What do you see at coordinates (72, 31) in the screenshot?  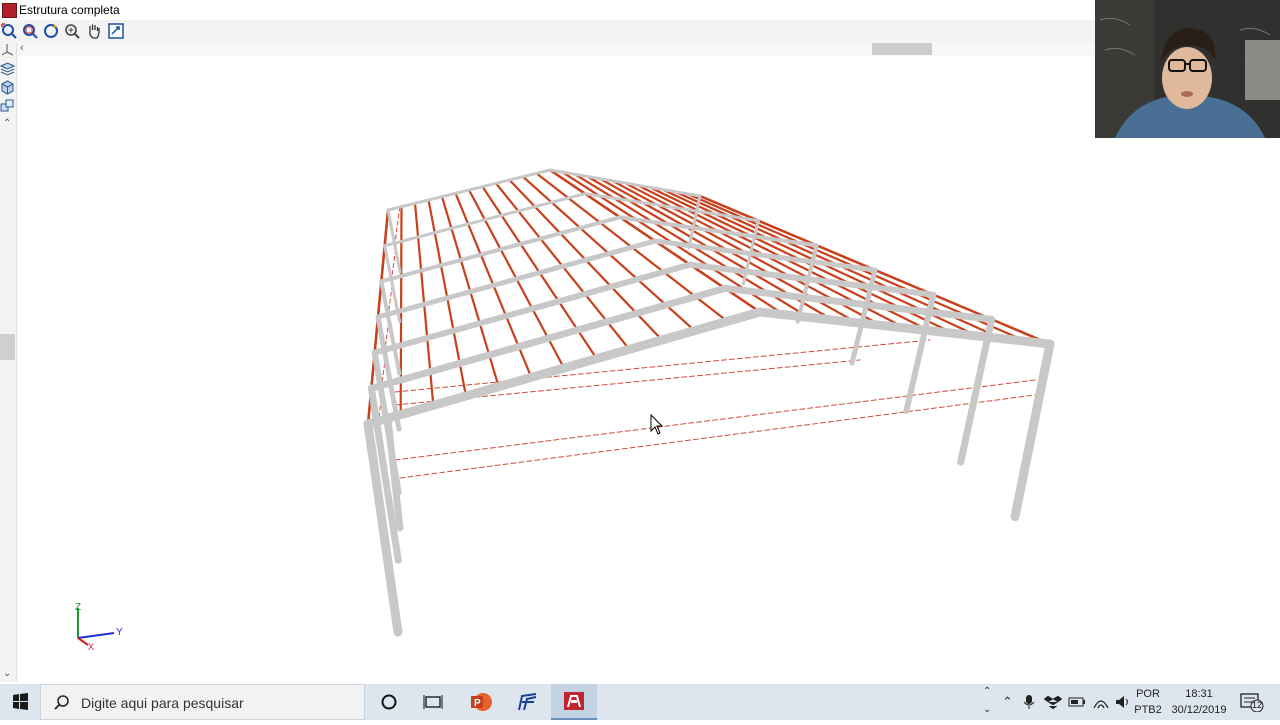 I see `zoom-icon` at bounding box center [72, 31].